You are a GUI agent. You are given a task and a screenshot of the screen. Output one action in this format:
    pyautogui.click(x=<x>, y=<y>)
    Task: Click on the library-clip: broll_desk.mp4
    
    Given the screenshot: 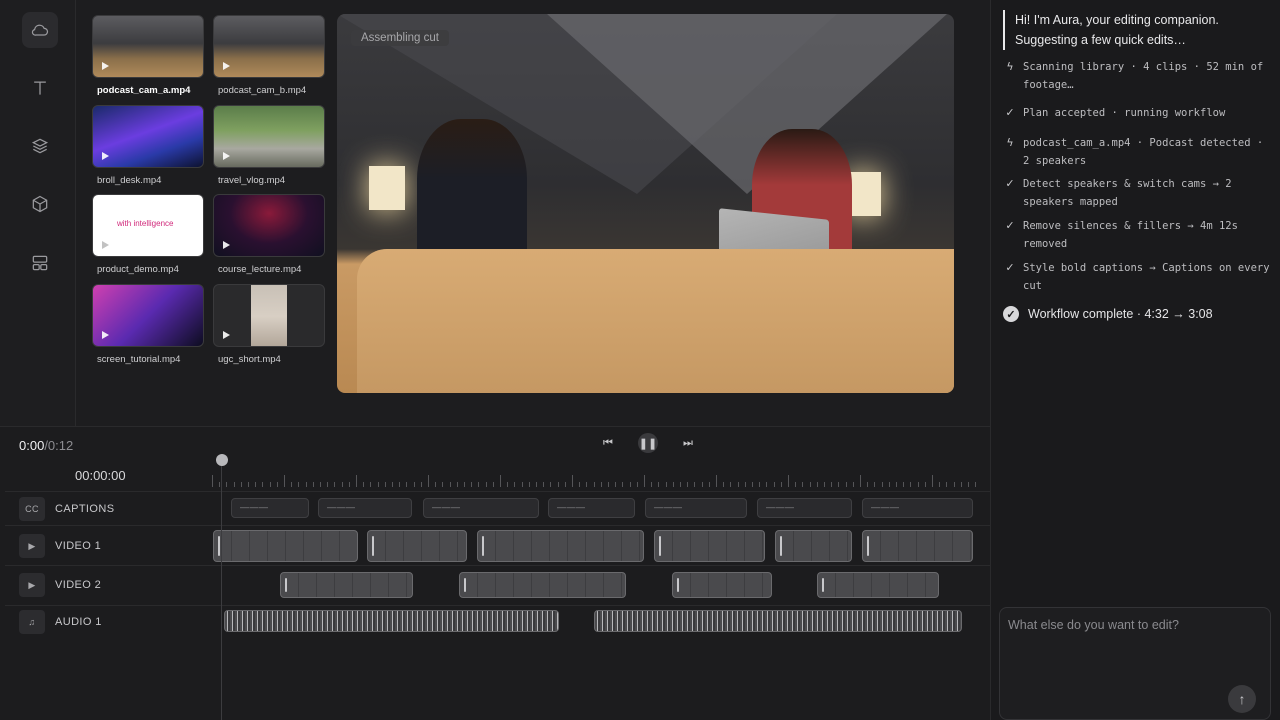 What is the action you would take?
    pyautogui.click(x=148, y=145)
    